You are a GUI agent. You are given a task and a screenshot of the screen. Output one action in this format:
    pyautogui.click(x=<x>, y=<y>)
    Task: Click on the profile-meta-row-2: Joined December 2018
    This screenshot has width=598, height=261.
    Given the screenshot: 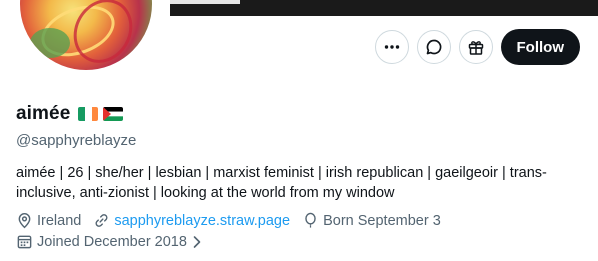 What is the action you would take?
    pyautogui.click(x=117, y=241)
    